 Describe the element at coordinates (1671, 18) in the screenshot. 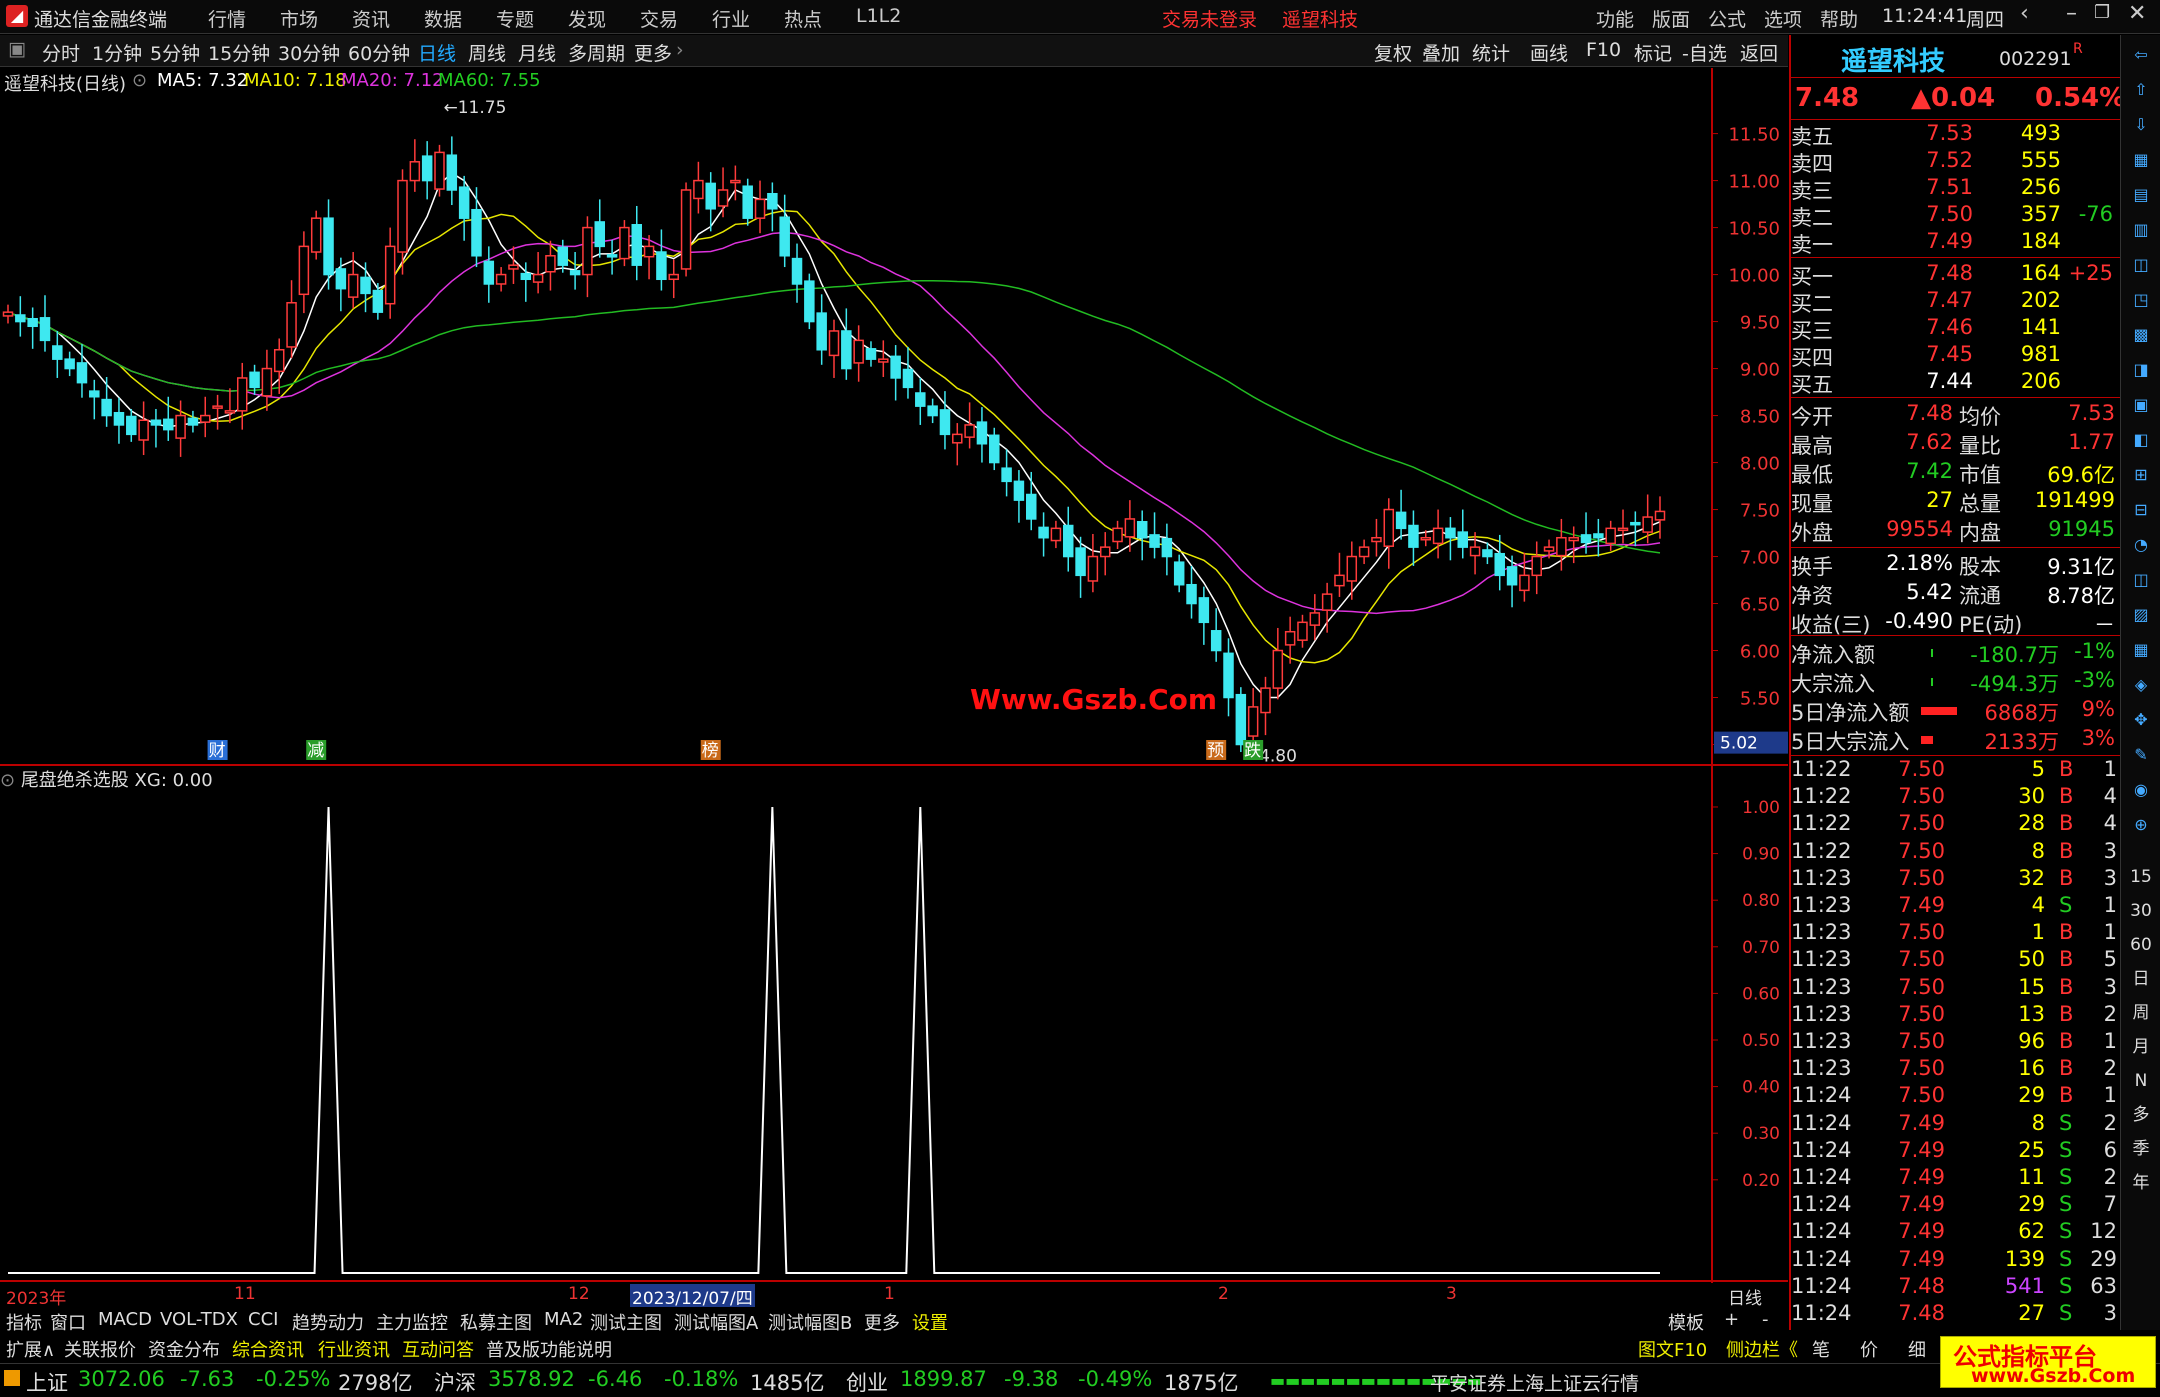

I see `menu-banmian: 版面` at that location.